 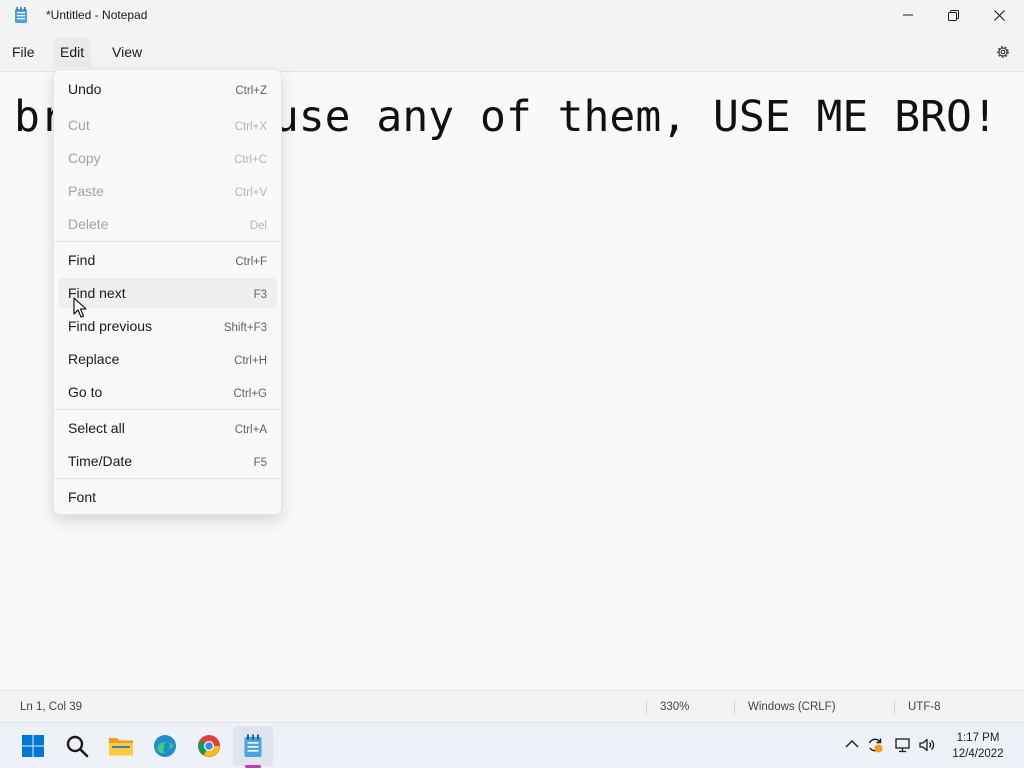 I want to click on menu-item-label: Undo, so click(x=85, y=89).